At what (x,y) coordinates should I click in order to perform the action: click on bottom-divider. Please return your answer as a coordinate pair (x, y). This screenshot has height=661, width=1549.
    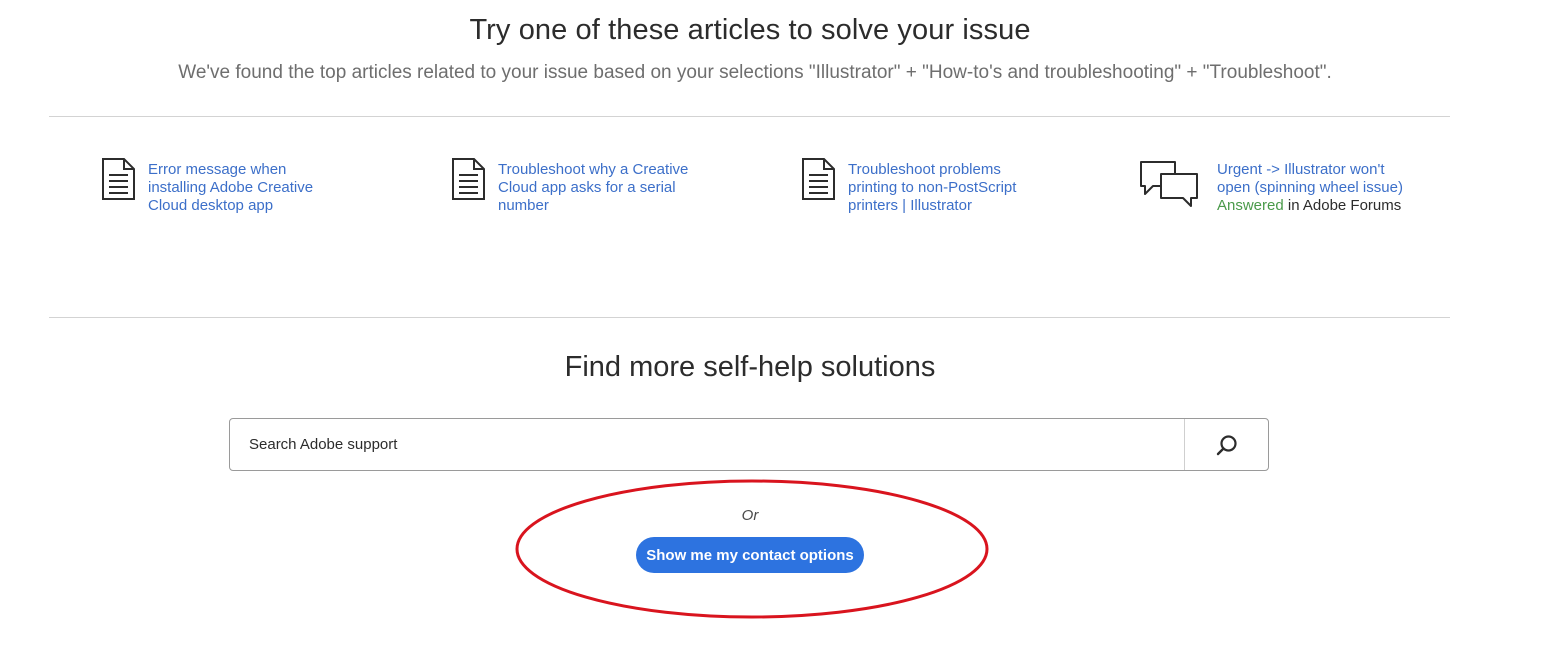
    Looking at the image, I should click on (749, 317).